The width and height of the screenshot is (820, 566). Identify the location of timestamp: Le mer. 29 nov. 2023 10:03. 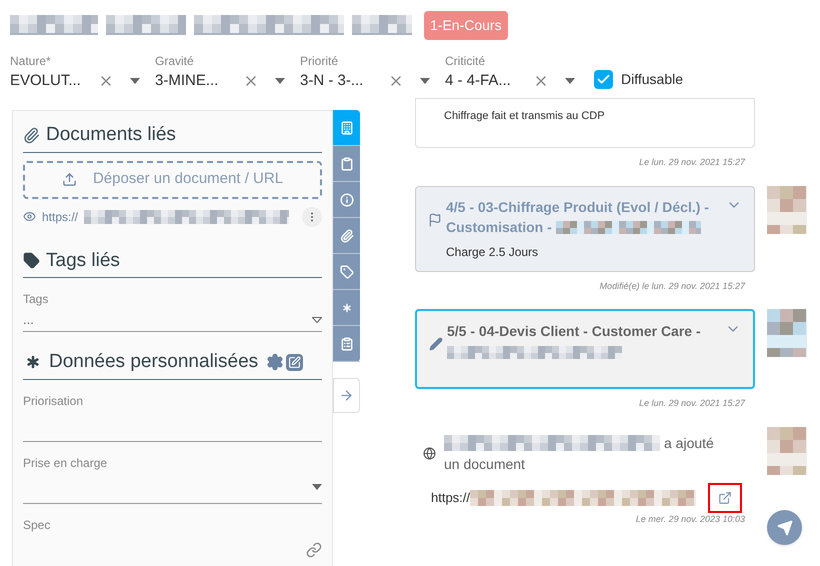
(689, 519).